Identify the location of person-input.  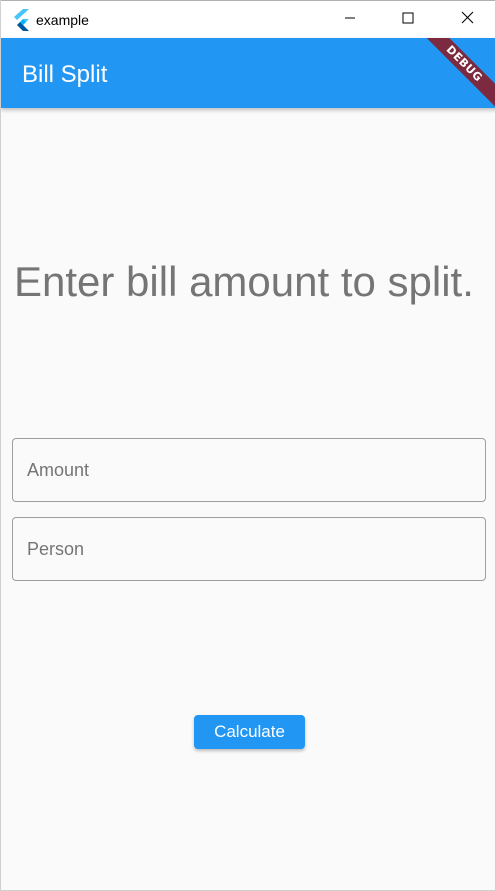
(249, 549).